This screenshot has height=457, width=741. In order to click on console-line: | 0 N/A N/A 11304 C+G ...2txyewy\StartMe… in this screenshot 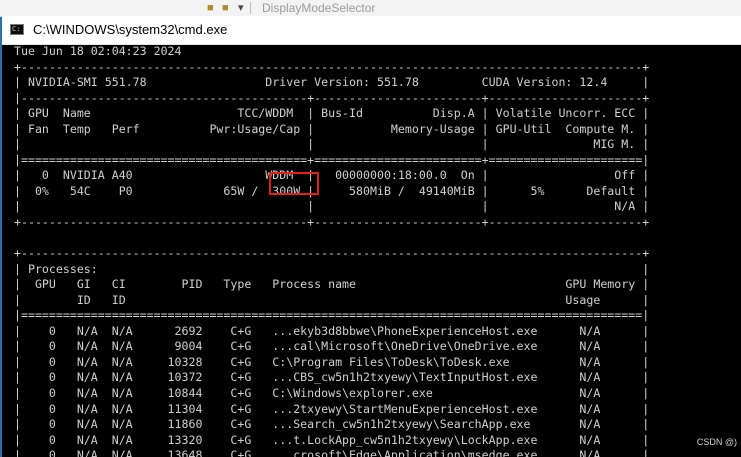, I will do `click(332, 408)`.